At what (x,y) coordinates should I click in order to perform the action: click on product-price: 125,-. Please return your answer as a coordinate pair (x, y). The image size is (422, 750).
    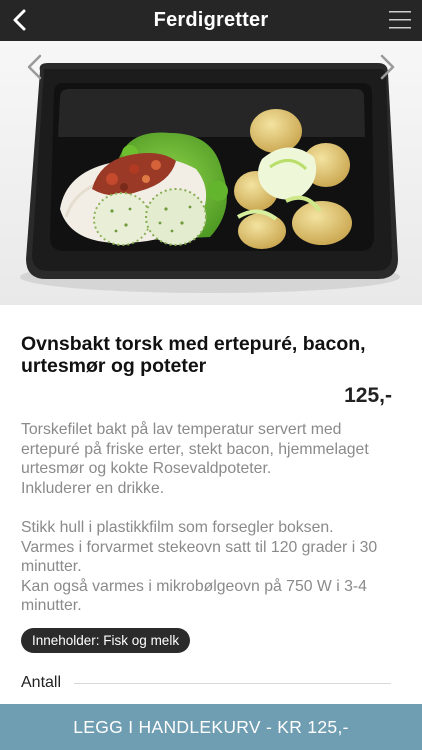
    Looking at the image, I should click on (368, 395).